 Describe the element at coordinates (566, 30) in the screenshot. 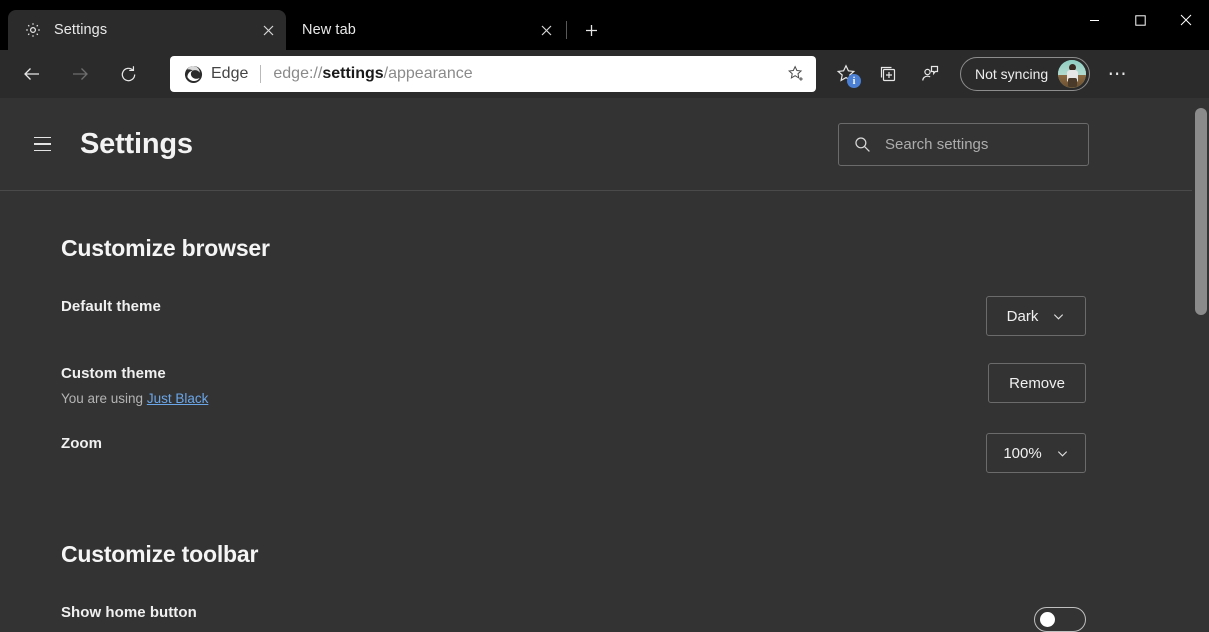

I see `tab-divider` at that location.